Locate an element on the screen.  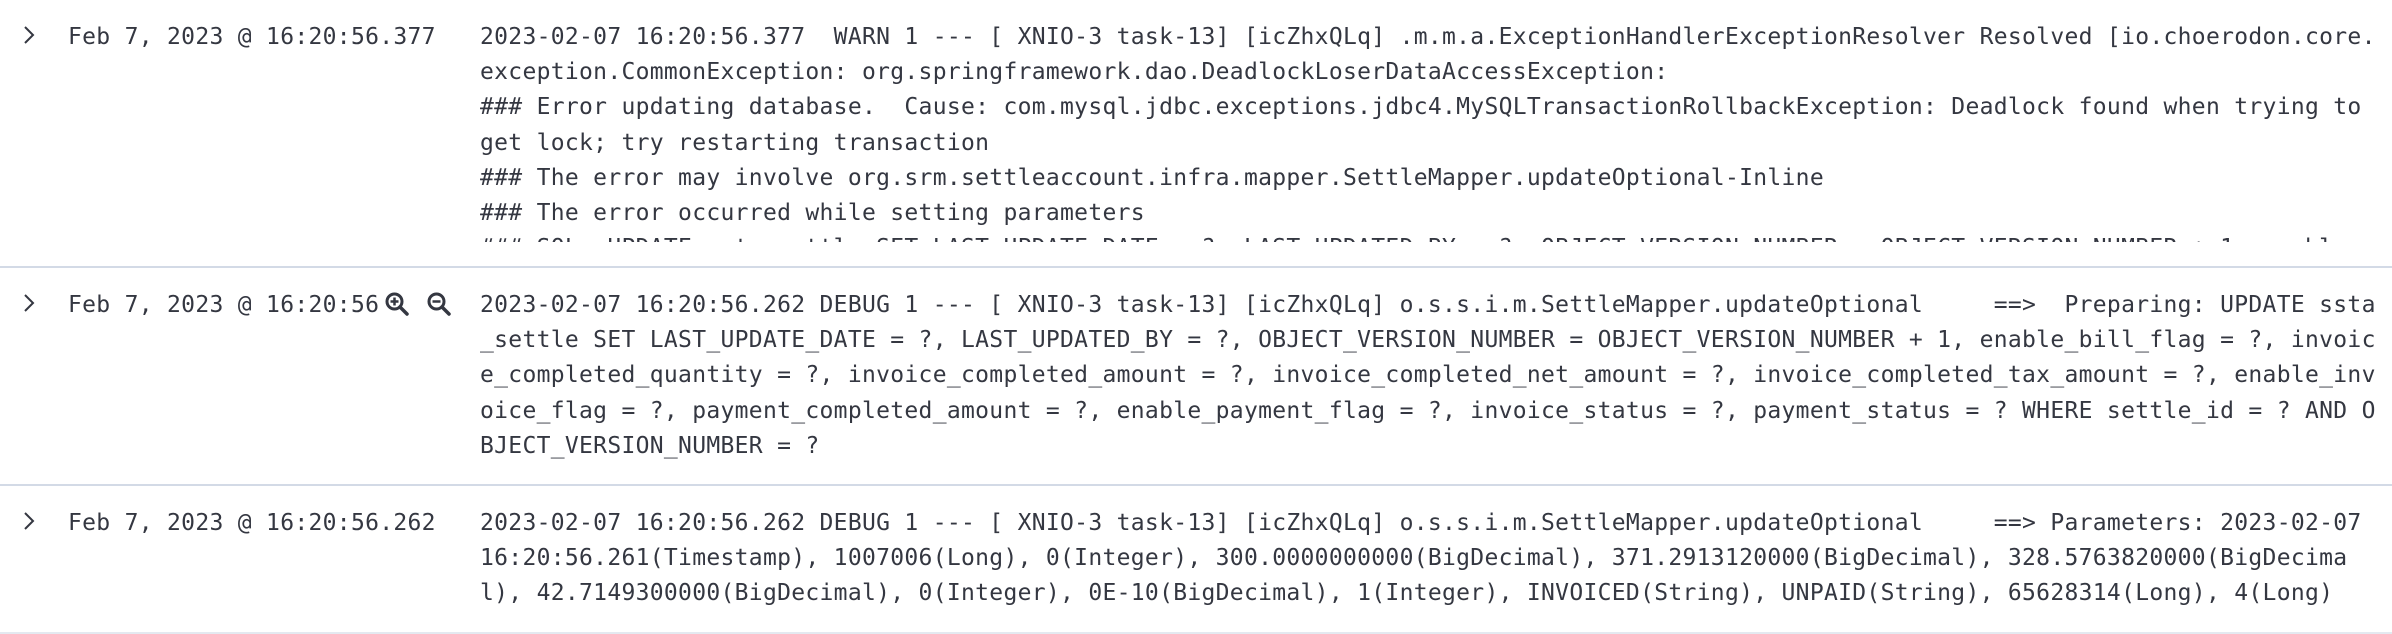
filter-out-value-button is located at coordinates (439, 304).